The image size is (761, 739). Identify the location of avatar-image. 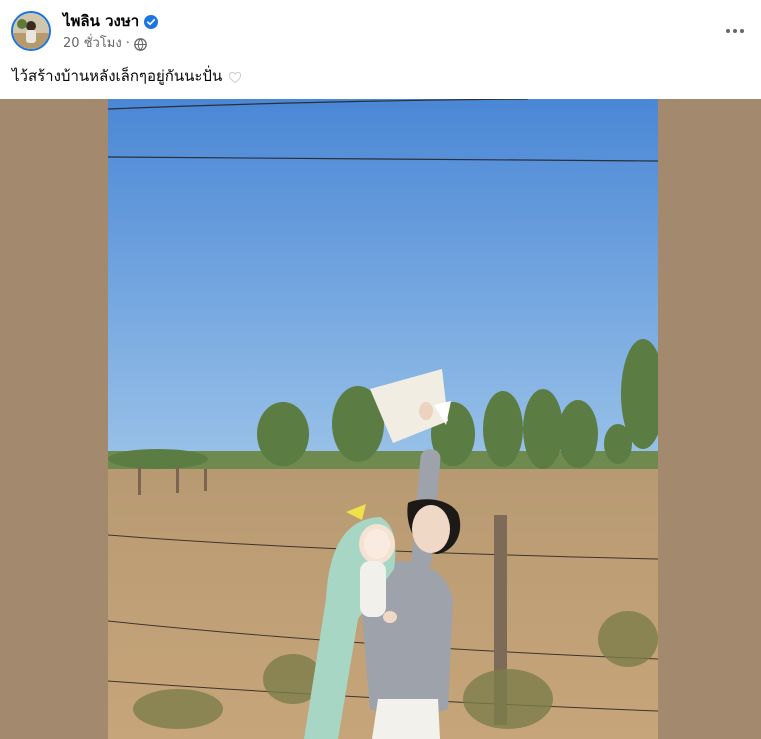
(31, 31).